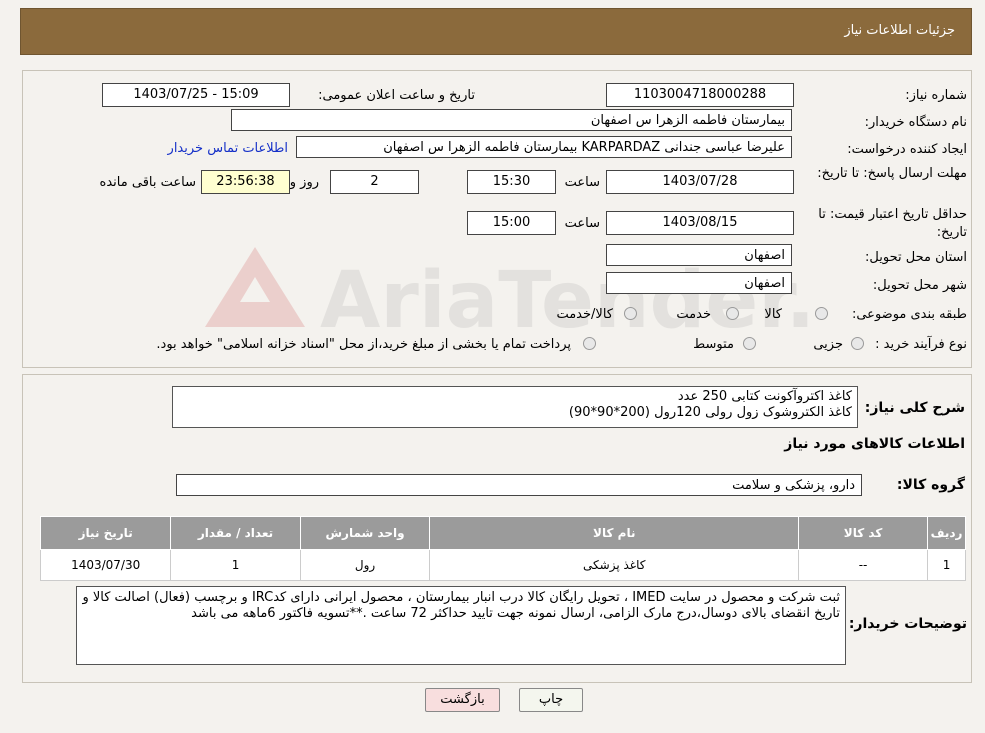 The height and width of the screenshot is (733, 985). What do you see at coordinates (946, 533) in the screenshot?
I see `col-row: ردیف` at bounding box center [946, 533].